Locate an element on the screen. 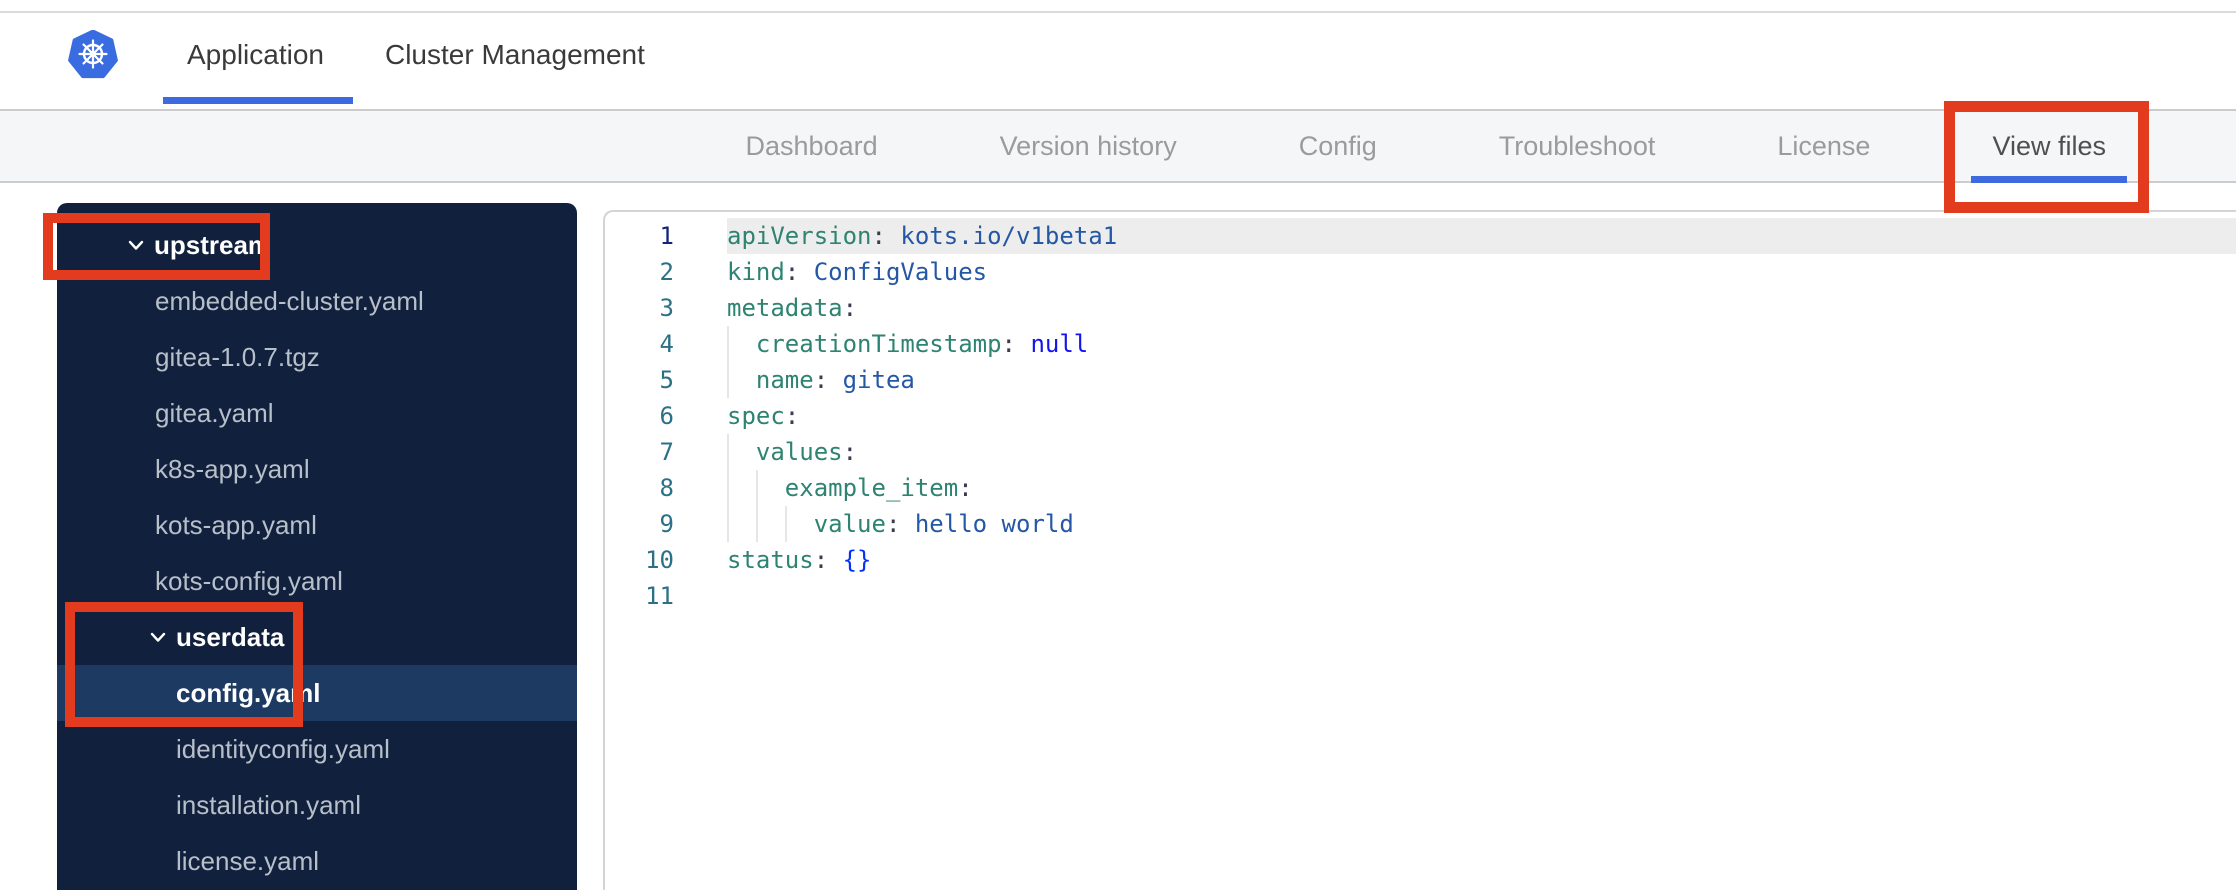  tab-label: License is located at coordinates (1824, 145).